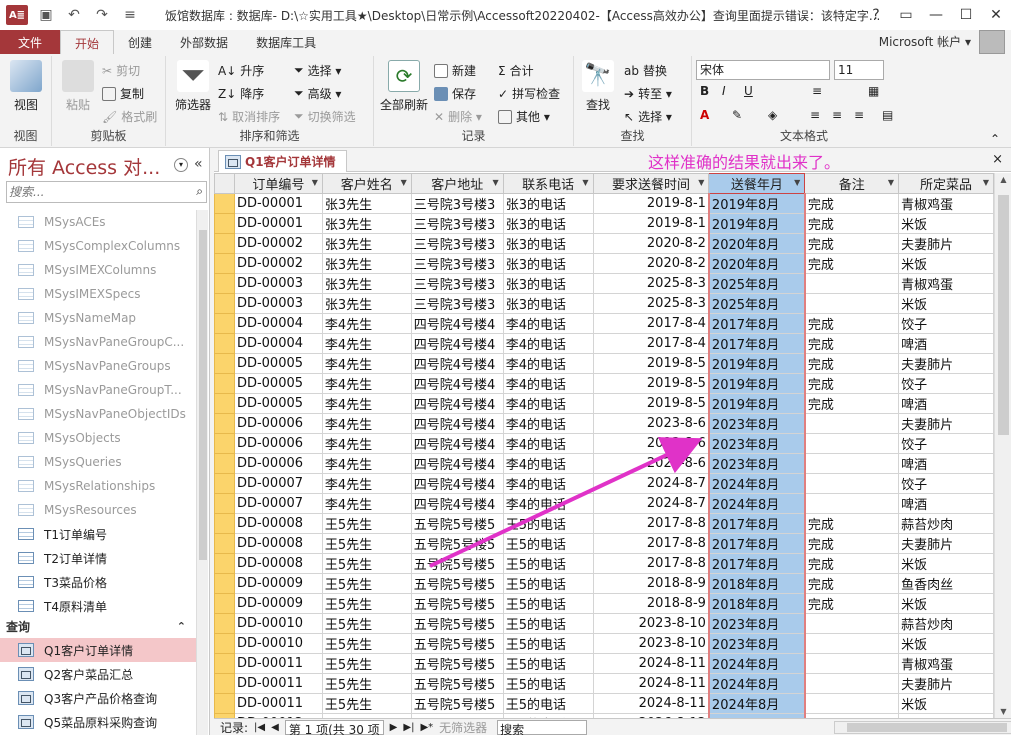 Image resolution: width=1011 pixels, height=735 pixels. What do you see at coordinates (98, 318) in the screenshot?
I see `nav-item-system-table: MSysNameMap` at bounding box center [98, 318].